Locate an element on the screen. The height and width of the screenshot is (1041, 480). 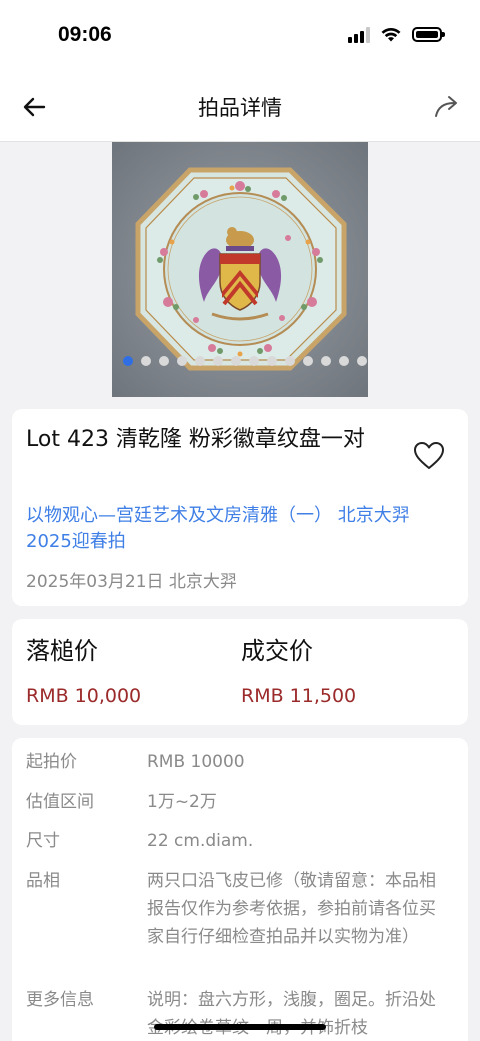
nav-bar: 拍品详情 is located at coordinates (240, 106).